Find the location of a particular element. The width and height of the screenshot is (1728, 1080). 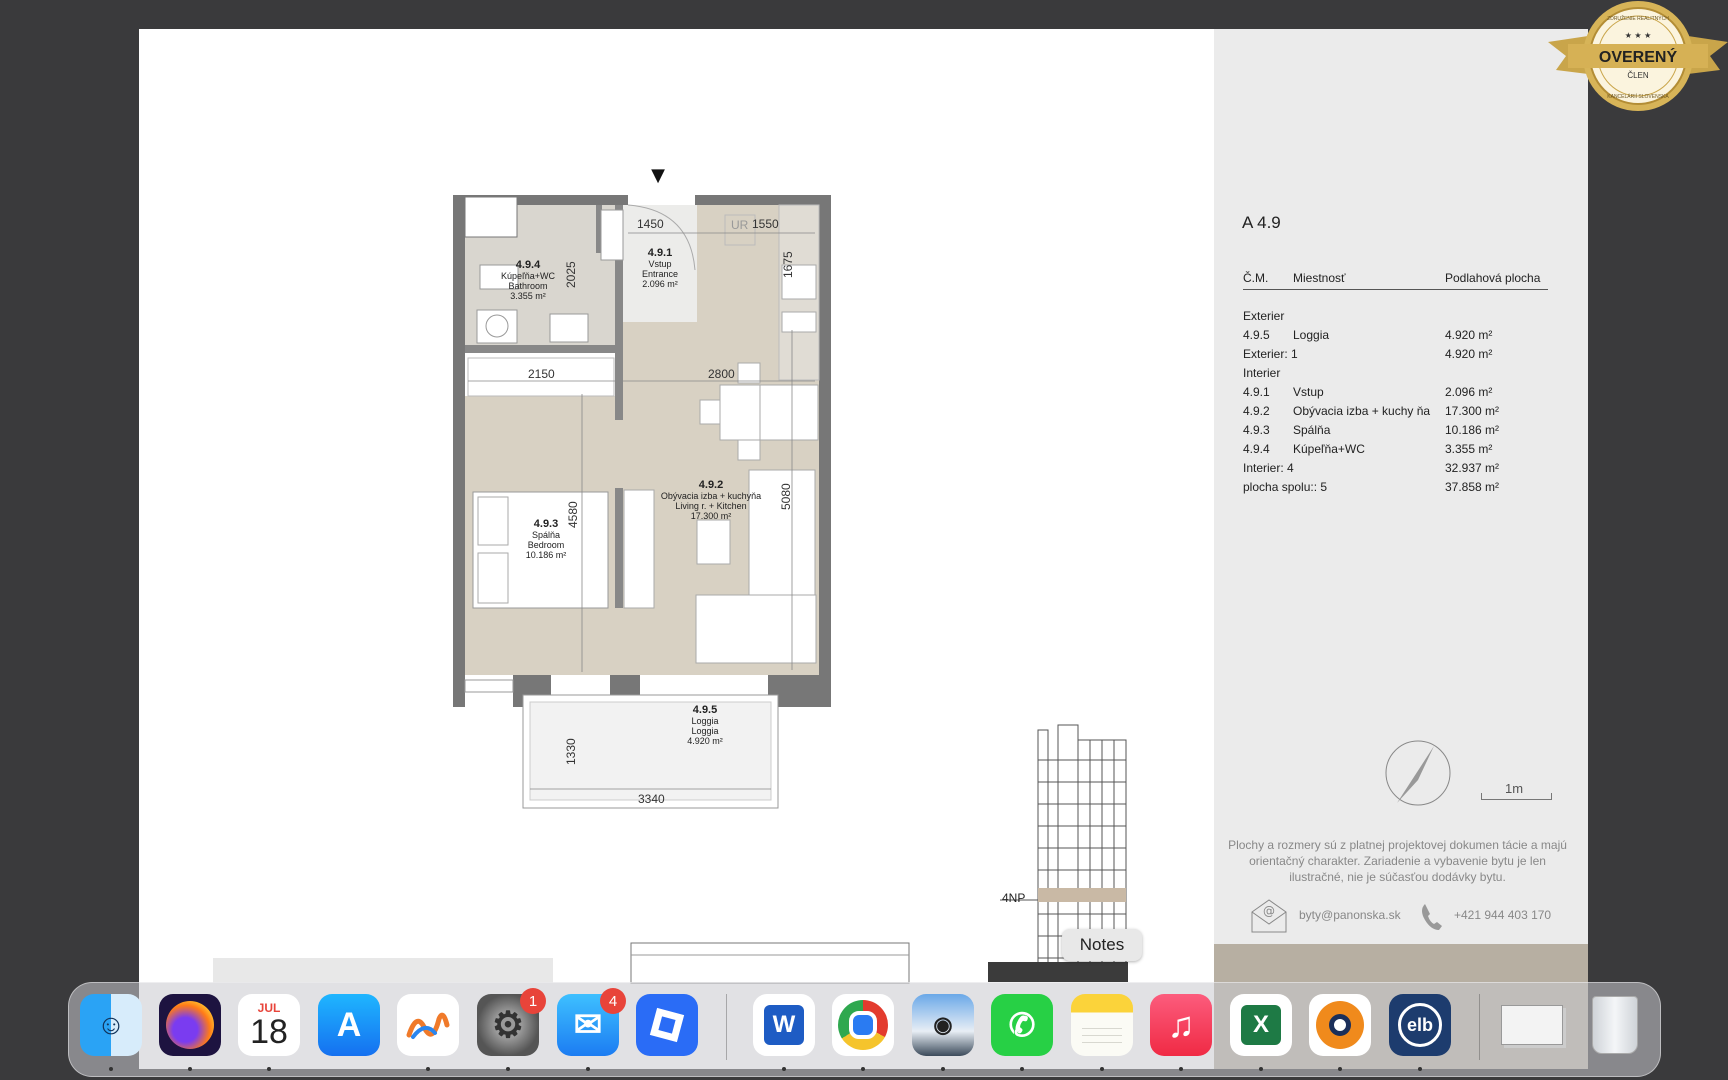

preview-loupe-icon: ◉ is located at coordinates (943, 1024).